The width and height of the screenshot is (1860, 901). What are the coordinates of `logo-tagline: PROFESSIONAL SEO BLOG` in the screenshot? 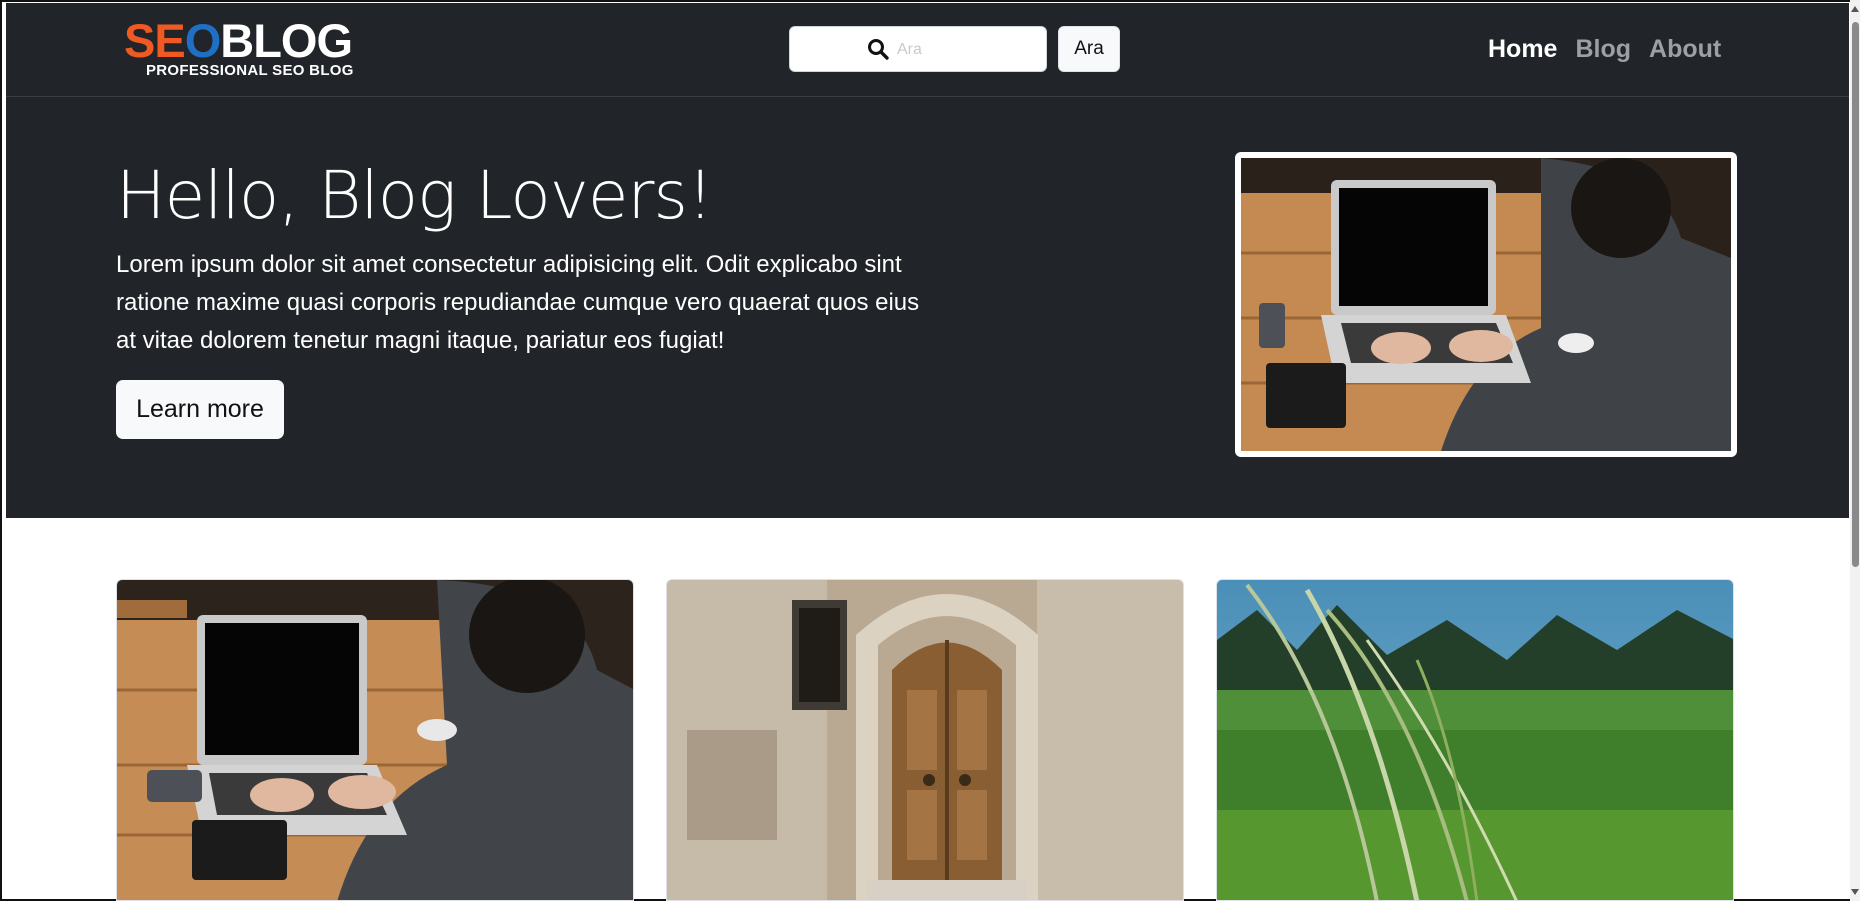 It's located at (250, 70).